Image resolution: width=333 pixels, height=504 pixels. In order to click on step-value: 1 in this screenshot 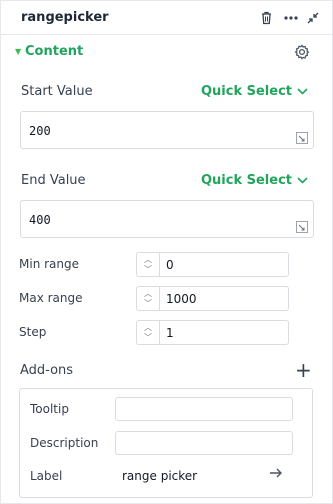, I will do `click(170, 333)`.